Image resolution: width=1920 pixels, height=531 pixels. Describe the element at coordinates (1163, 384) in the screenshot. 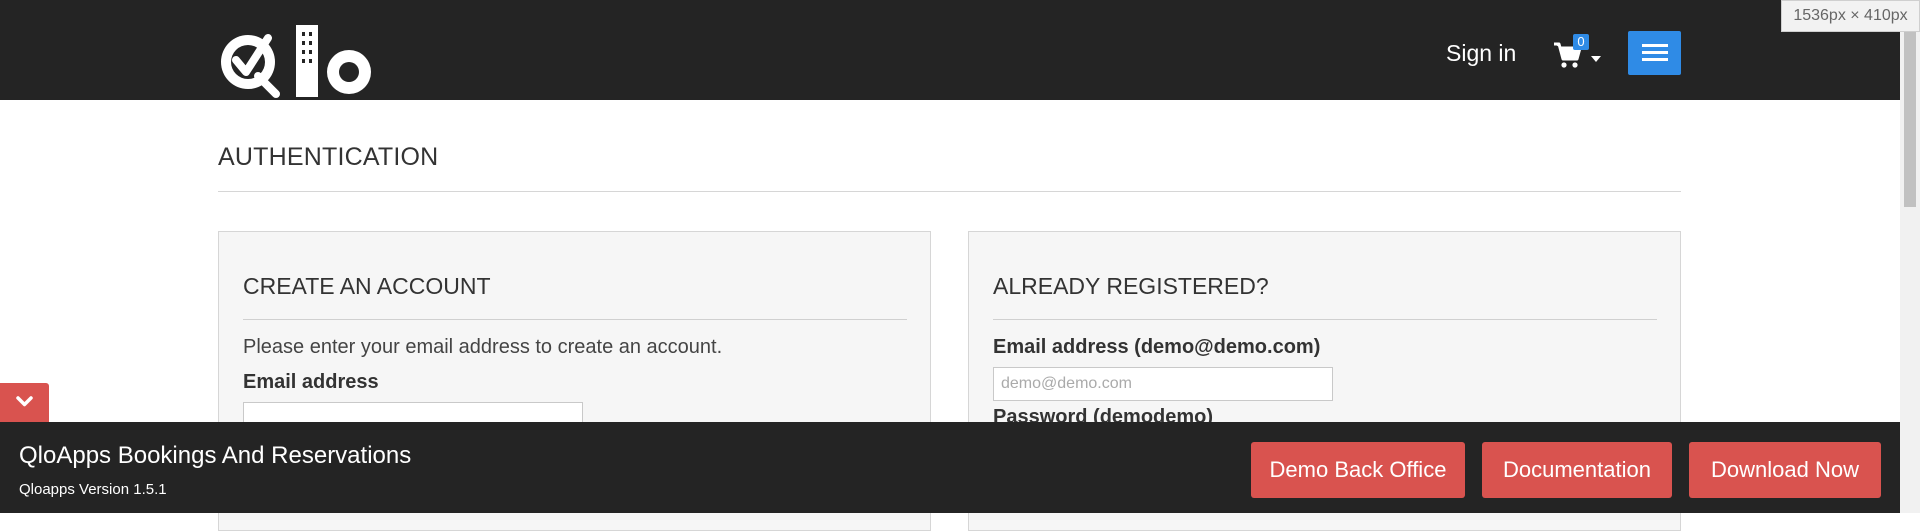

I see `login-email-input` at that location.